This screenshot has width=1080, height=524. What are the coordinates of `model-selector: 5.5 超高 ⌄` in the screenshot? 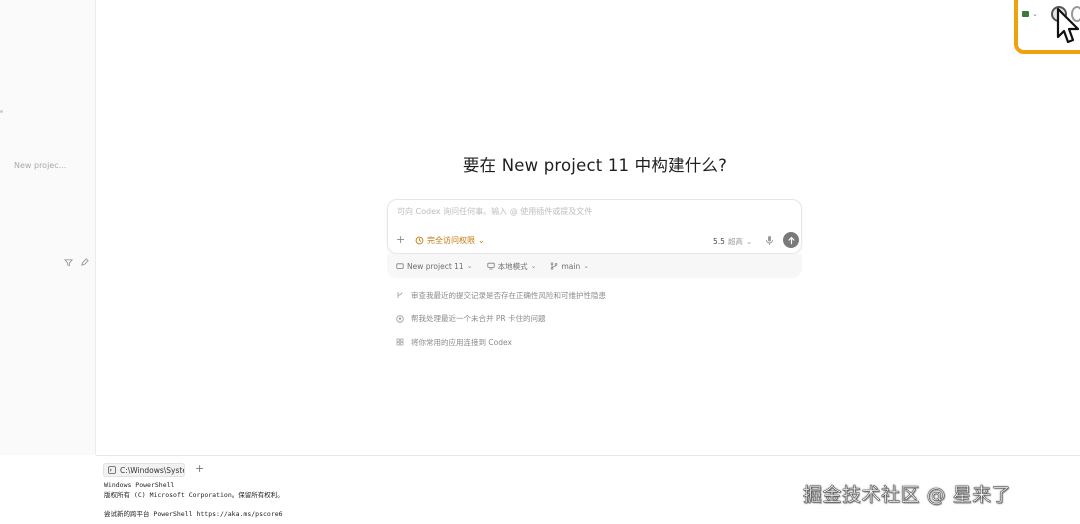 It's located at (732, 241).